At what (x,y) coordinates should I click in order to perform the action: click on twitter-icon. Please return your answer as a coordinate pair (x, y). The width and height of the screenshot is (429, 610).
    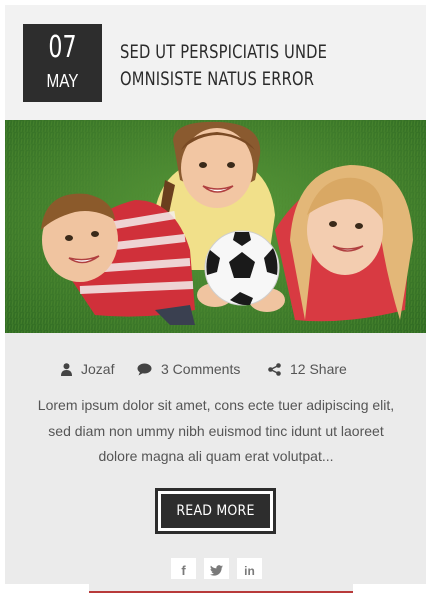
    Looking at the image, I should click on (216, 570).